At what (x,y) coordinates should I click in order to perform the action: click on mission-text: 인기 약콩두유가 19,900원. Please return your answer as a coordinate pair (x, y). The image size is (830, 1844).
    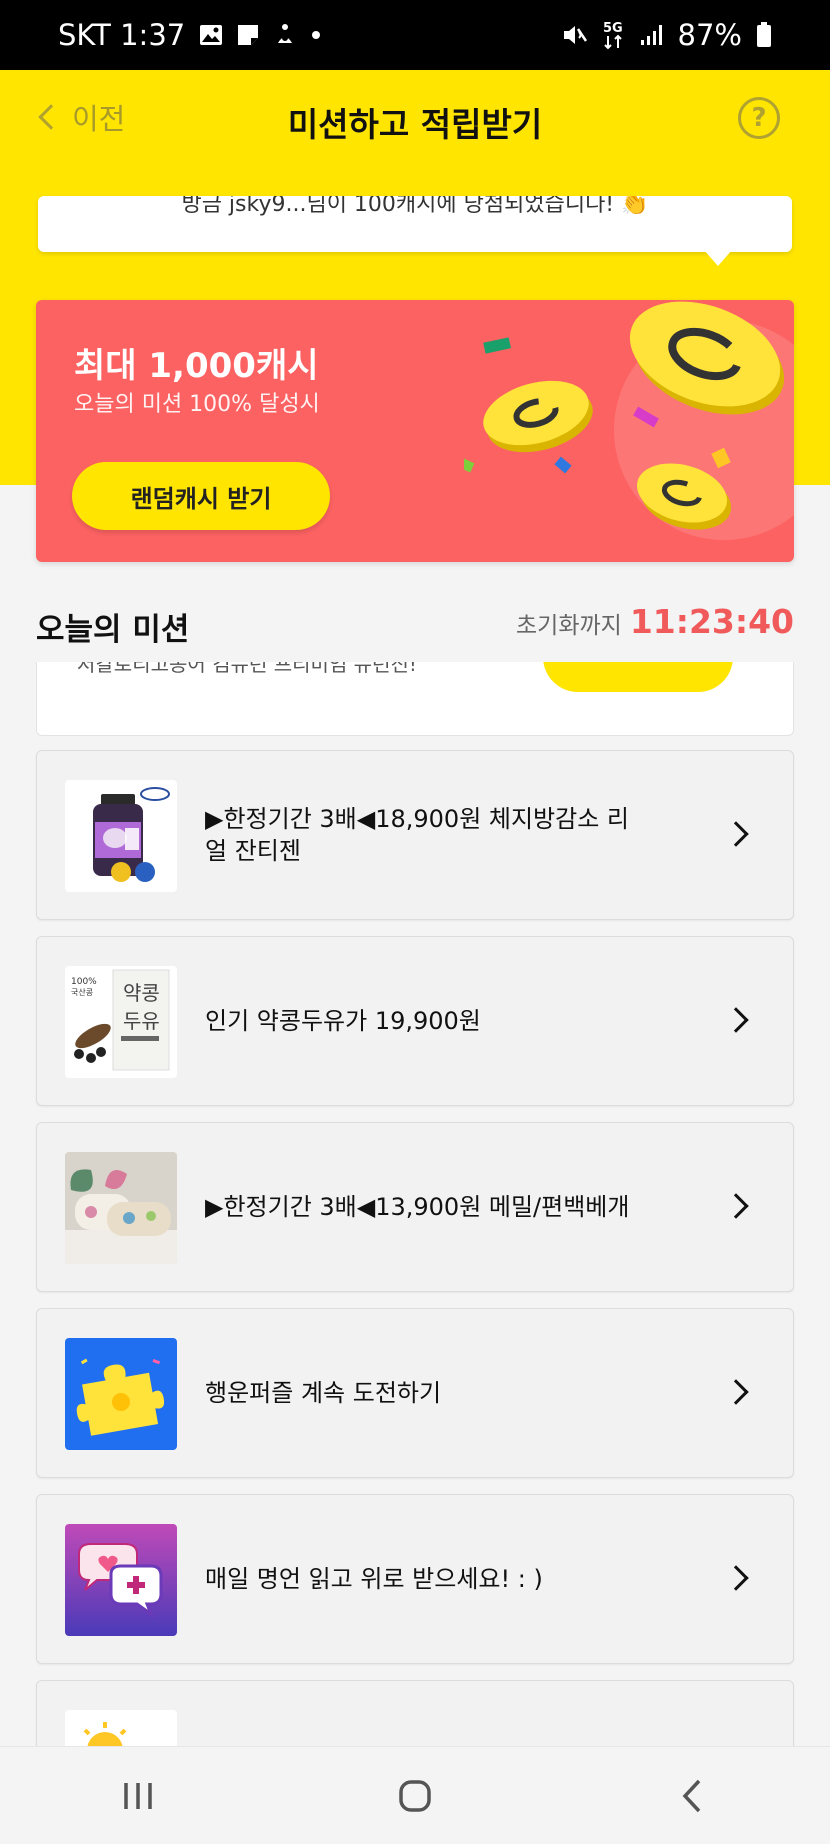
    Looking at the image, I should click on (343, 1021).